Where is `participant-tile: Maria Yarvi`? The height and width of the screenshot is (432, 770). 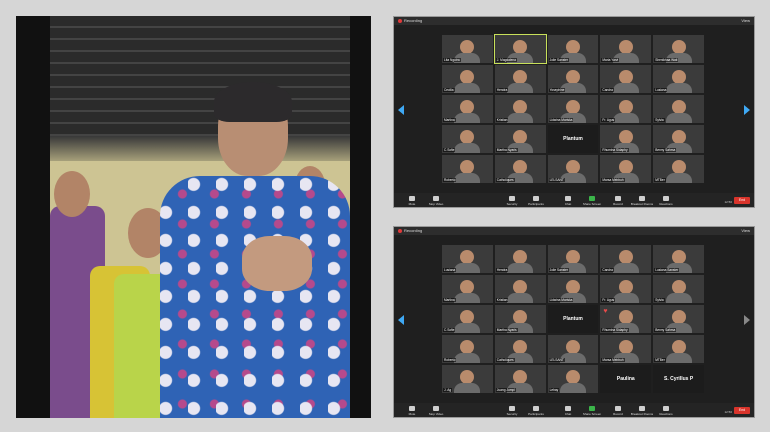 participant-tile: Maria Yarvi is located at coordinates (626, 49).